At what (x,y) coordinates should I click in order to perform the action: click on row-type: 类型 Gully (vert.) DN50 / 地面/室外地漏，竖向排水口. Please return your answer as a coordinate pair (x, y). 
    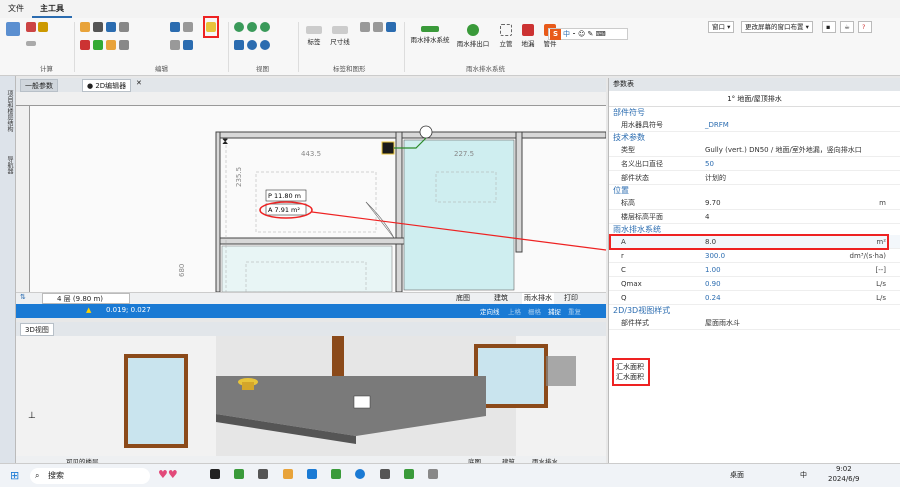
    Looking at the image, I should click on (754, 150).